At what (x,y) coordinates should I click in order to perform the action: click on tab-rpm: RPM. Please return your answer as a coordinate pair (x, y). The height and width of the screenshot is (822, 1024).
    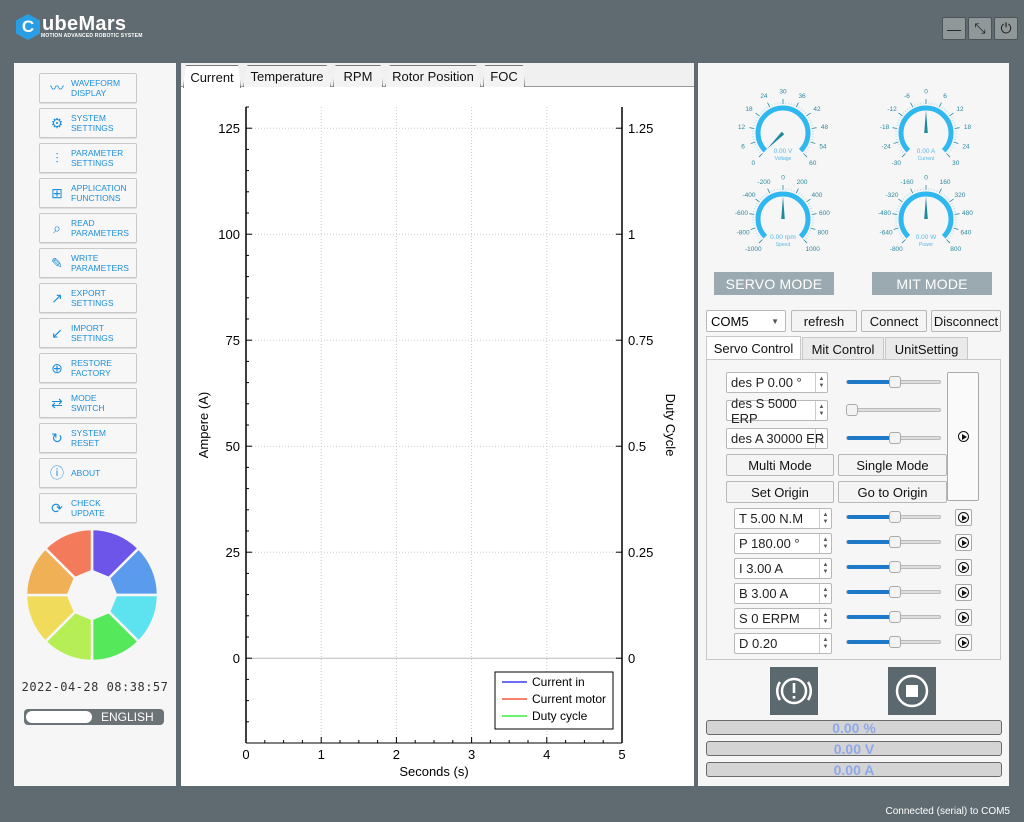
    Looking at the image, I should click on (358, 76).